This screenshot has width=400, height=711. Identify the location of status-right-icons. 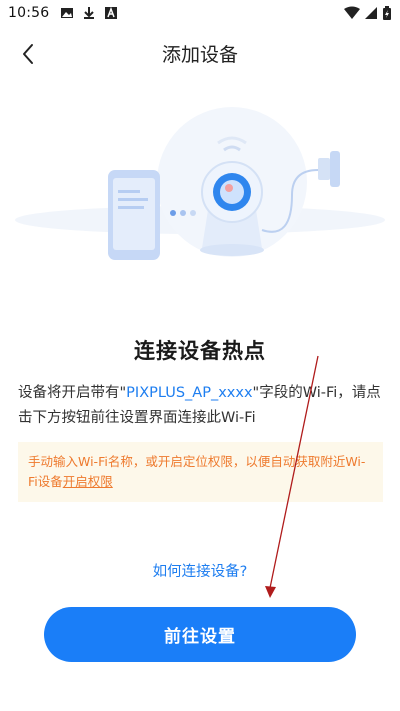
(368, 13).